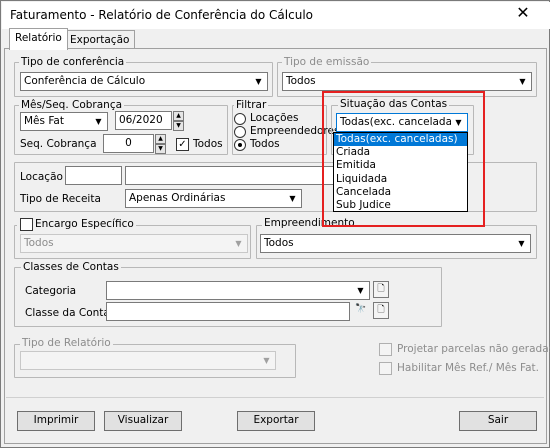 This screenshot has height=448, width=550. I want to click on encargo-checkbox, so click(26, 224).